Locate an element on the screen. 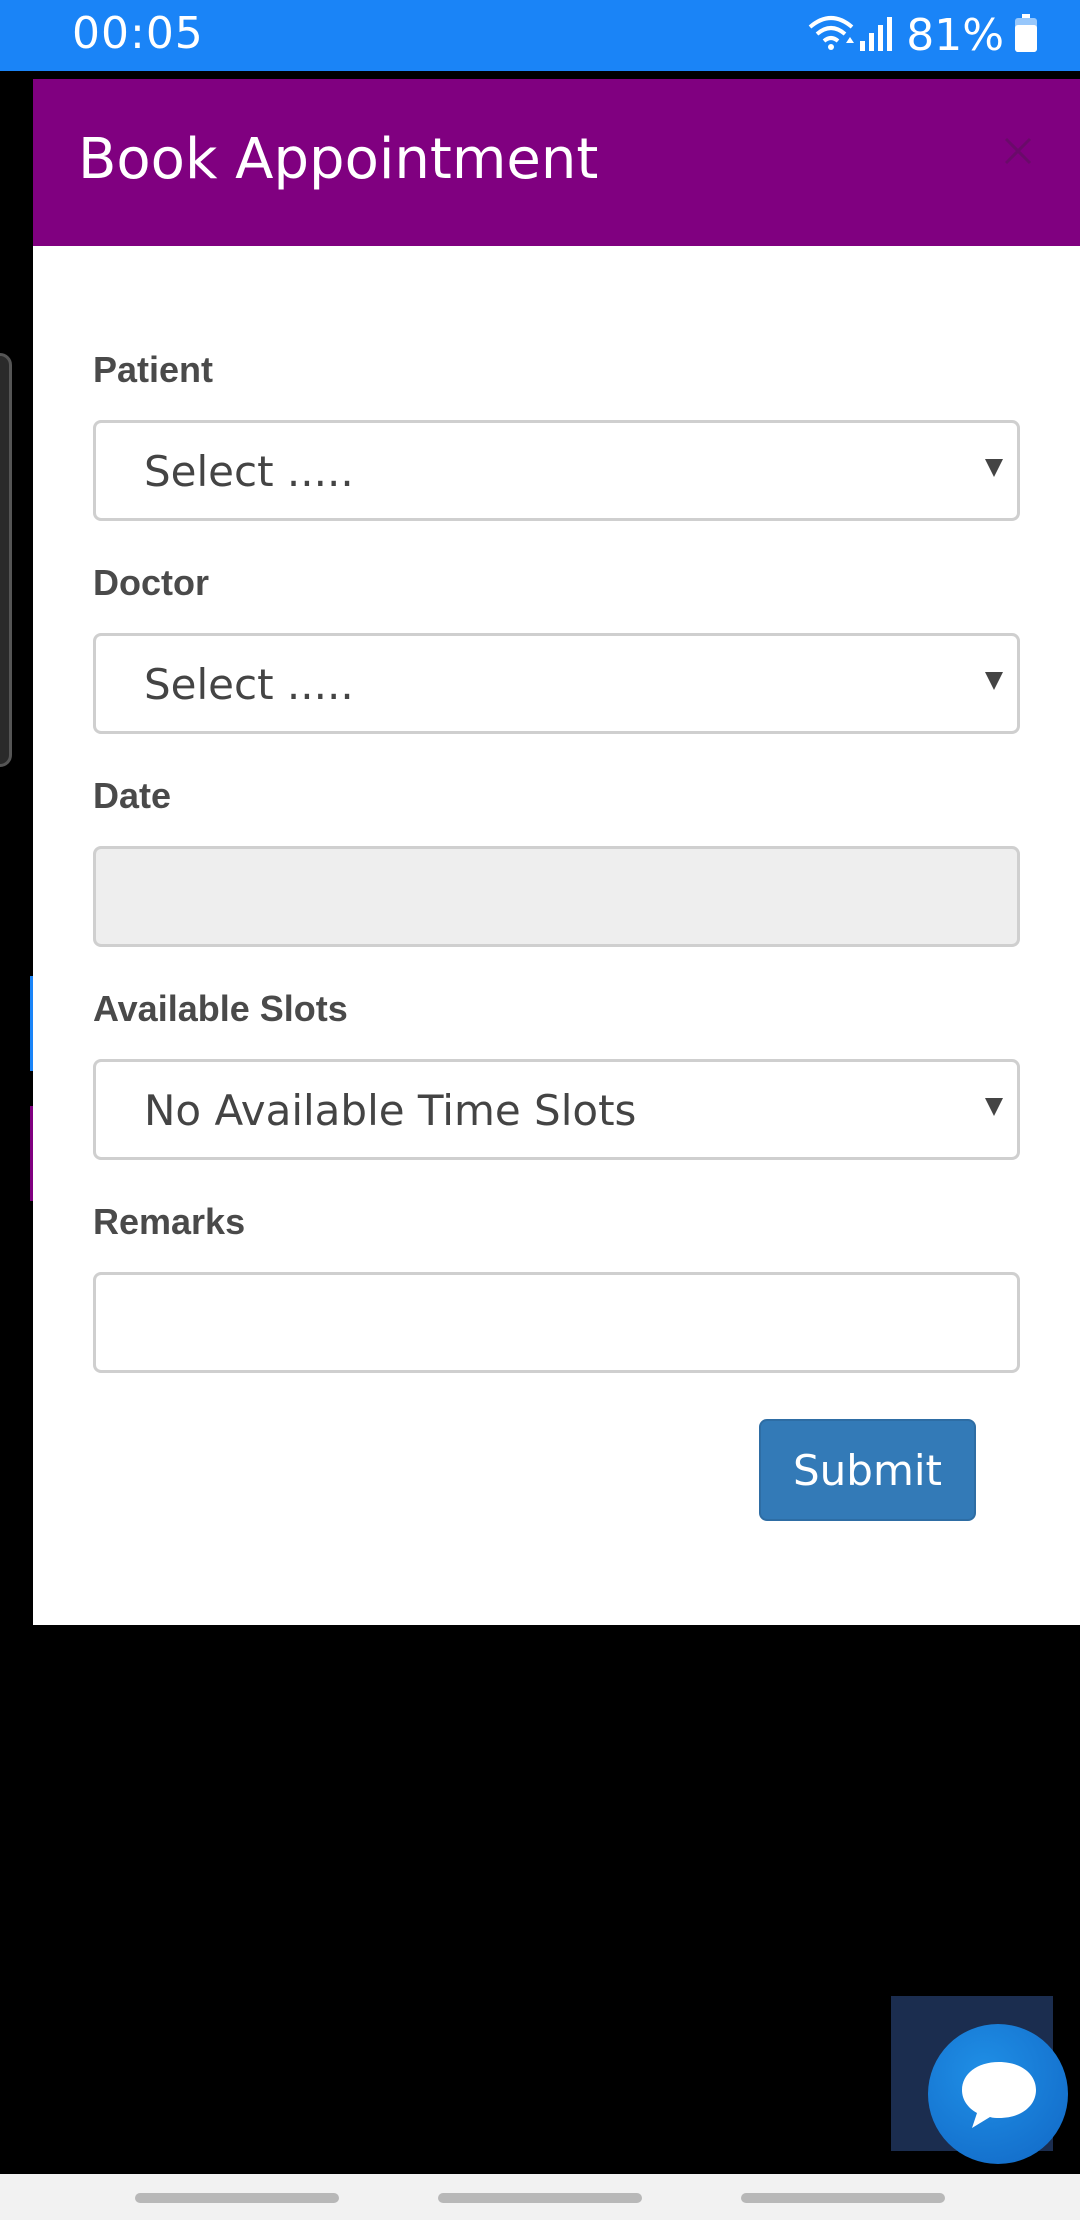 Image resolution: width=1080 pixels, height=2220 pixels. signal-icon is located at coordinates (876, 35).